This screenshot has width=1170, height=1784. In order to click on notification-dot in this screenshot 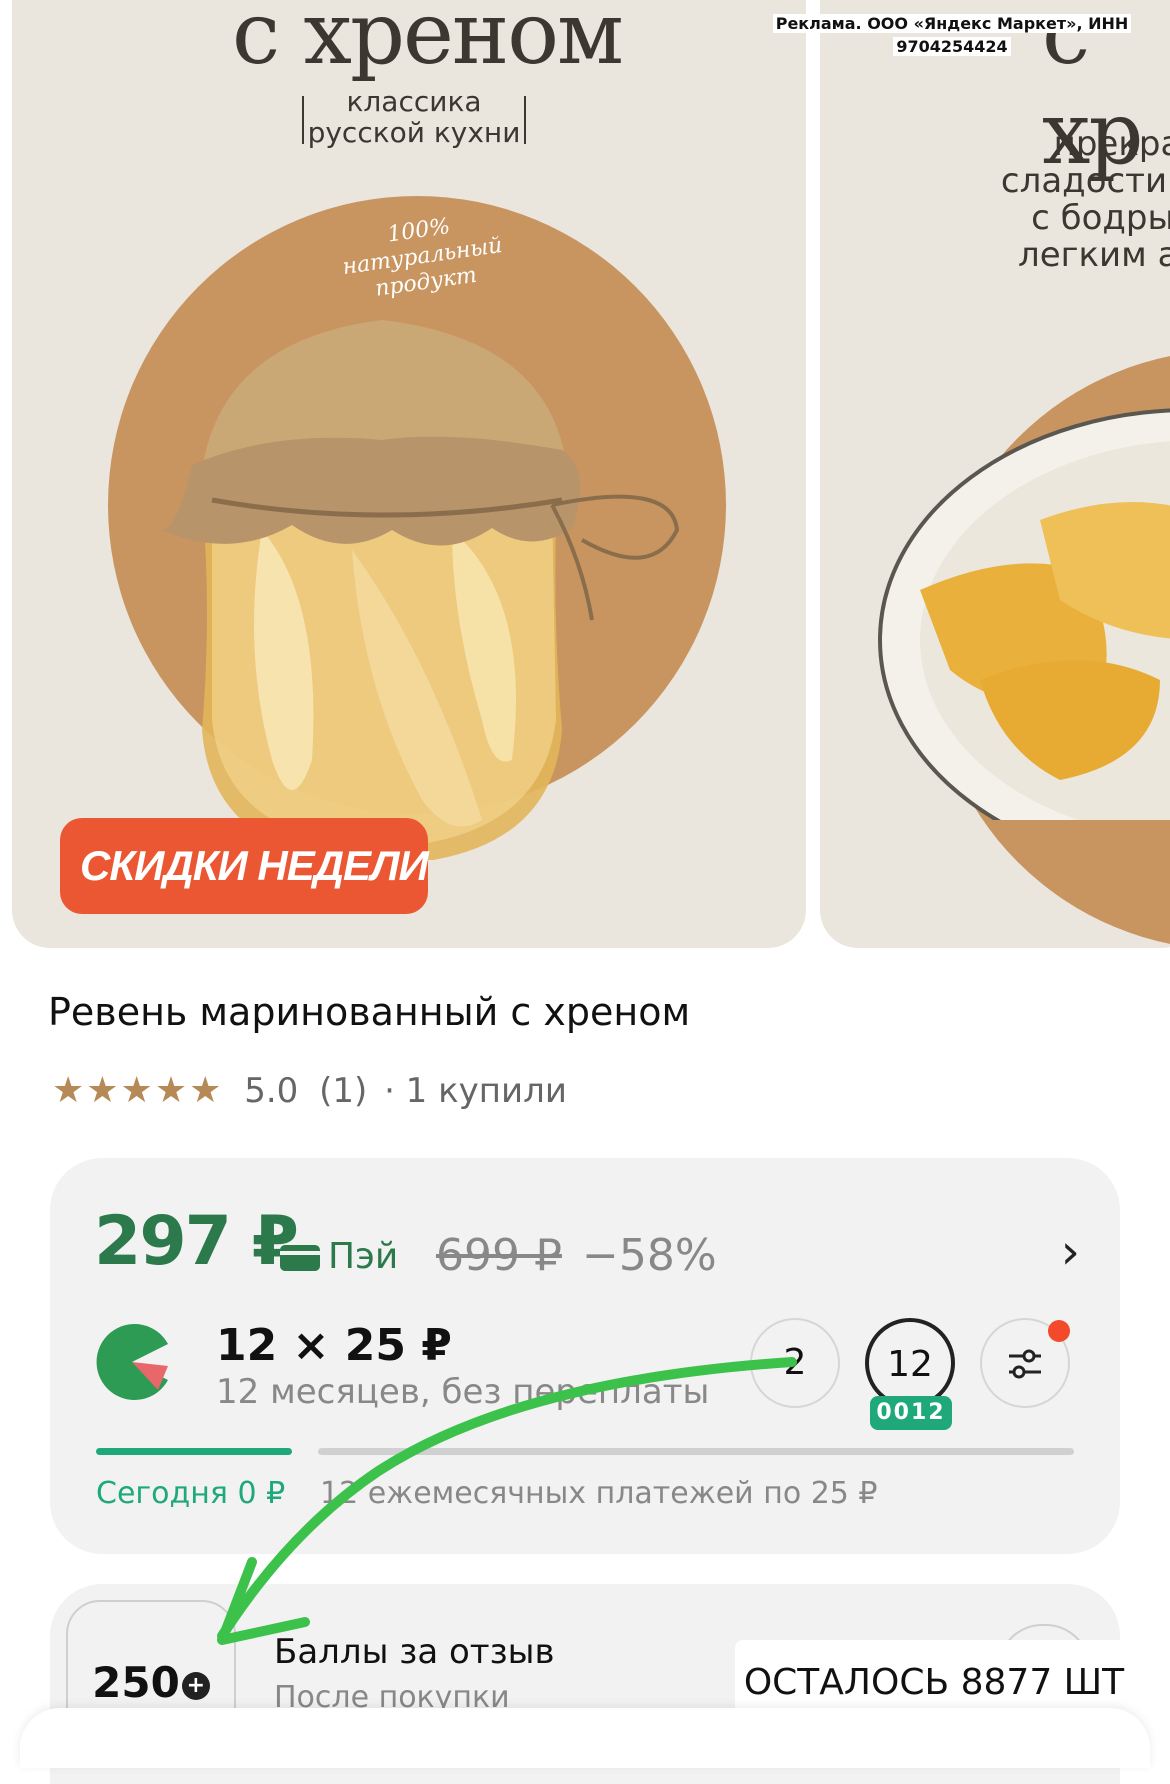, I will do `click(1059, 1331)`.